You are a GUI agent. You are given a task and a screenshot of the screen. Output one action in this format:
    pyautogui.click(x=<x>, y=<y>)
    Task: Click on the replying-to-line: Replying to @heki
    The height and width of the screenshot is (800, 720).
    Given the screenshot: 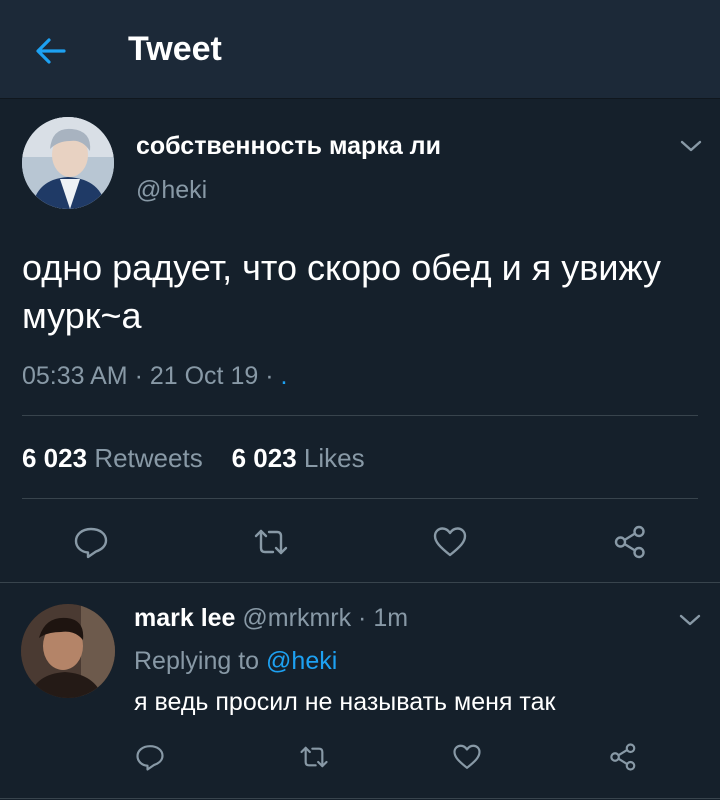 What is the action you would take?
    pyautogui.click(x=235, y=661)
    